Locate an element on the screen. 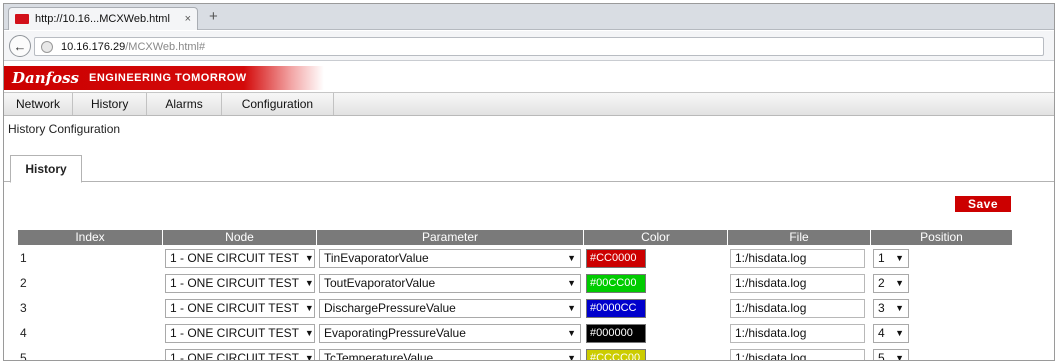  position-select: 1 ▼ is located at coordinates (891, 258).